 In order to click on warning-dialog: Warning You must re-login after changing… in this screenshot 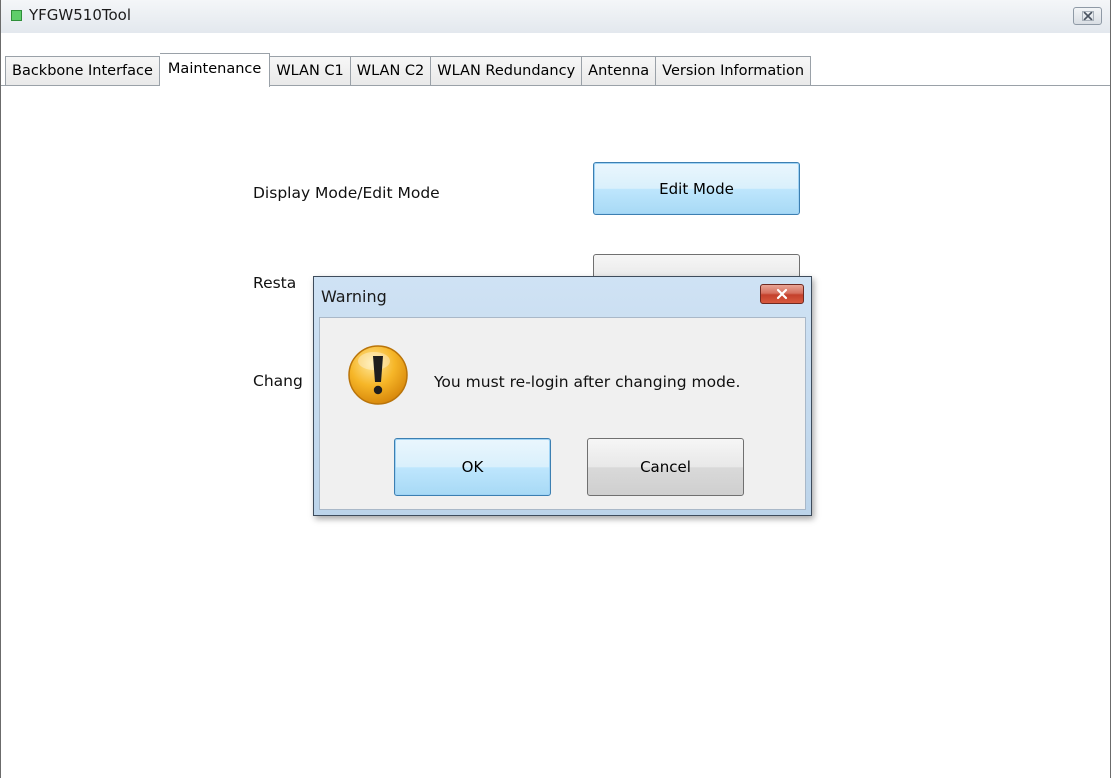, I will do `click(562, 396)`.